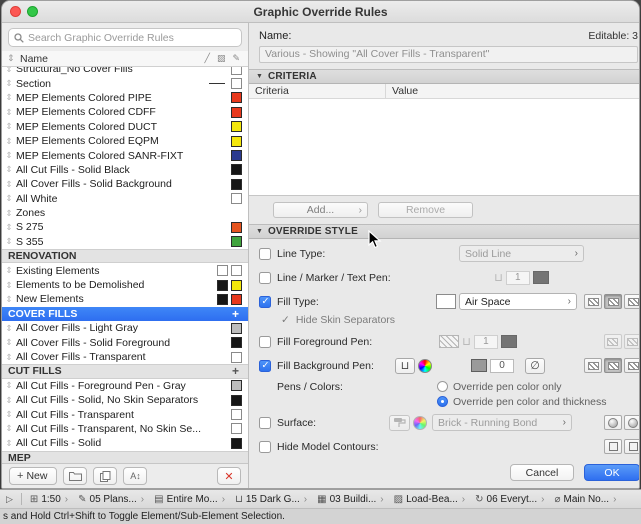  Describe the element at coordinates (236, 141) in the screenshot. I see `color-swatch` at that location.